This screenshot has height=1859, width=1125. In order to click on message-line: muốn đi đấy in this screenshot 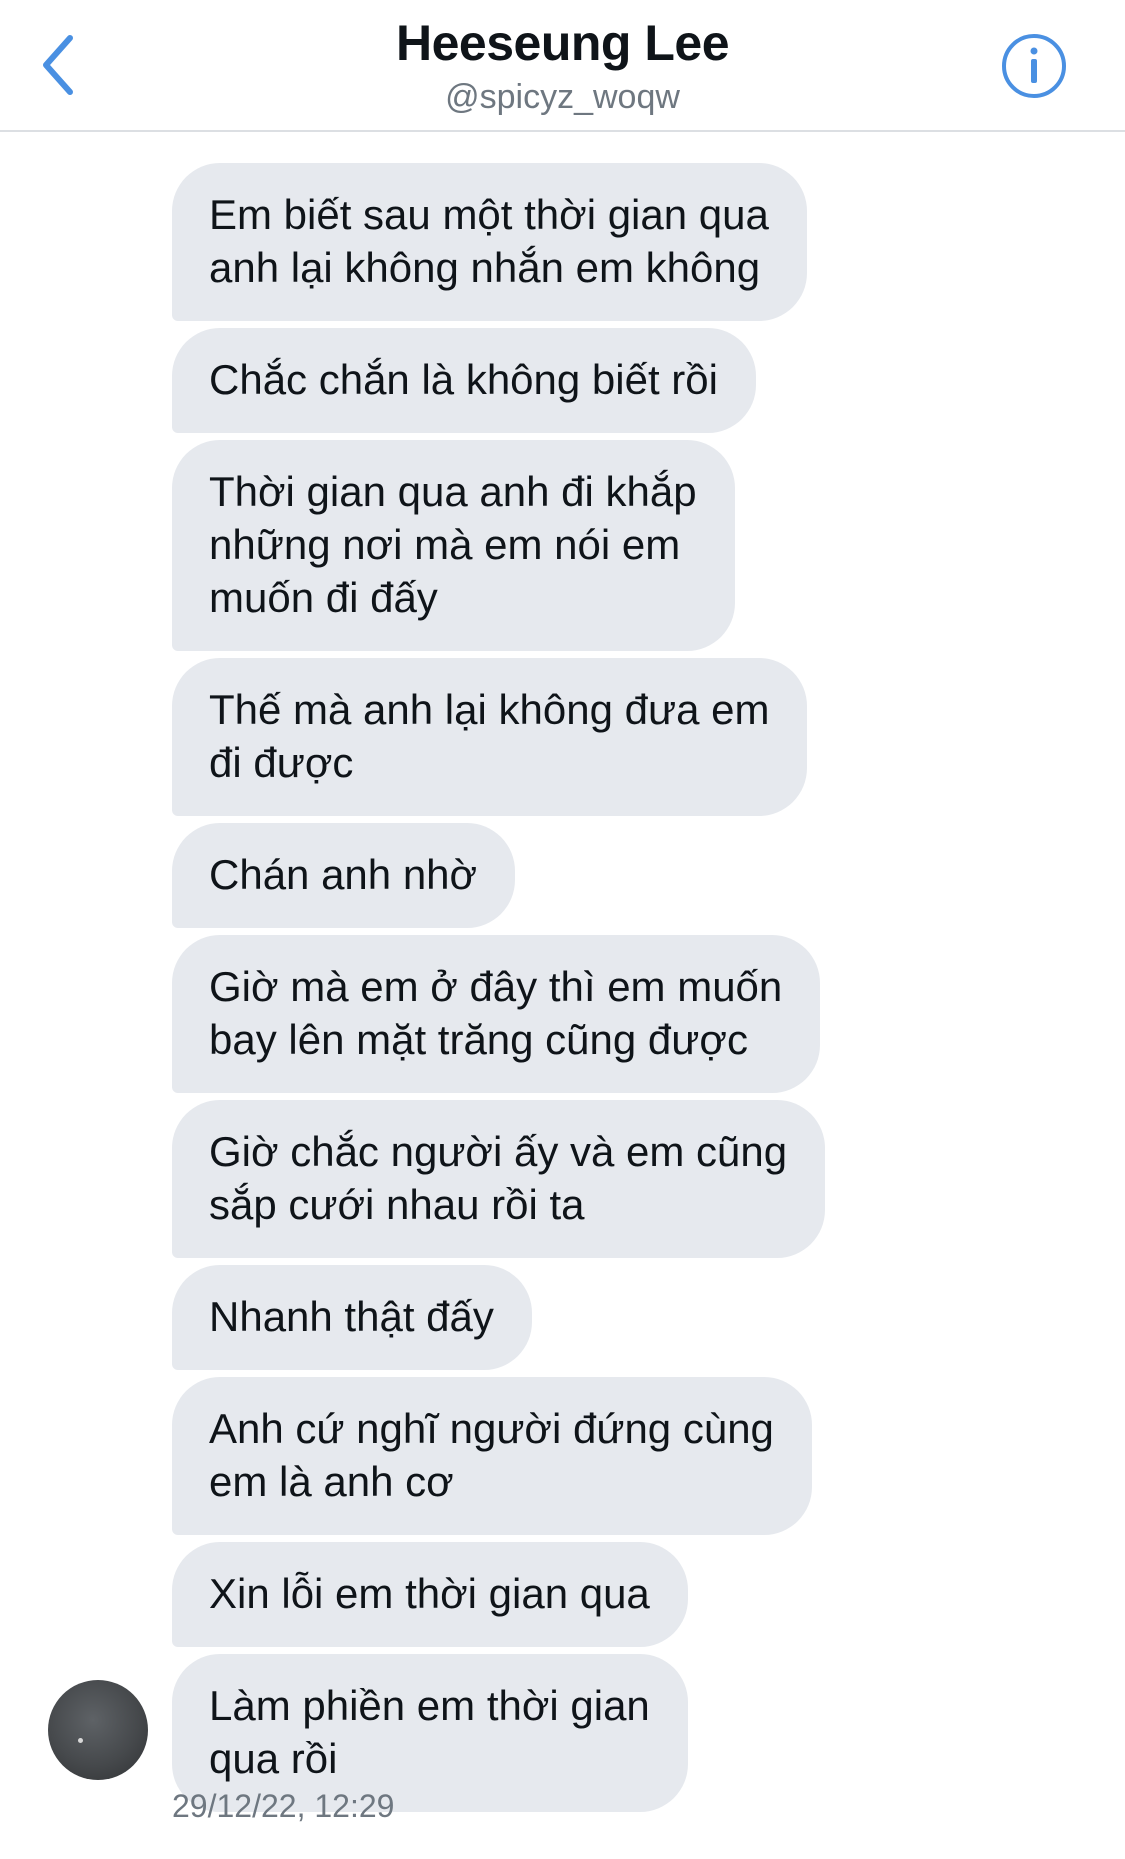, I will do `click(323, 597)`.